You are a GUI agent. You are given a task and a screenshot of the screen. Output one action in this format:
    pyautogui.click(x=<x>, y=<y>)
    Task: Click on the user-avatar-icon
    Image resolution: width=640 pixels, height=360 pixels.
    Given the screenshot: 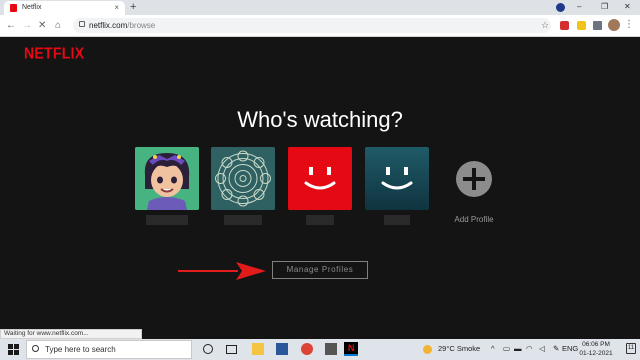 What is the action you would take?
    pyautogui.click(x=614, y=25)
    